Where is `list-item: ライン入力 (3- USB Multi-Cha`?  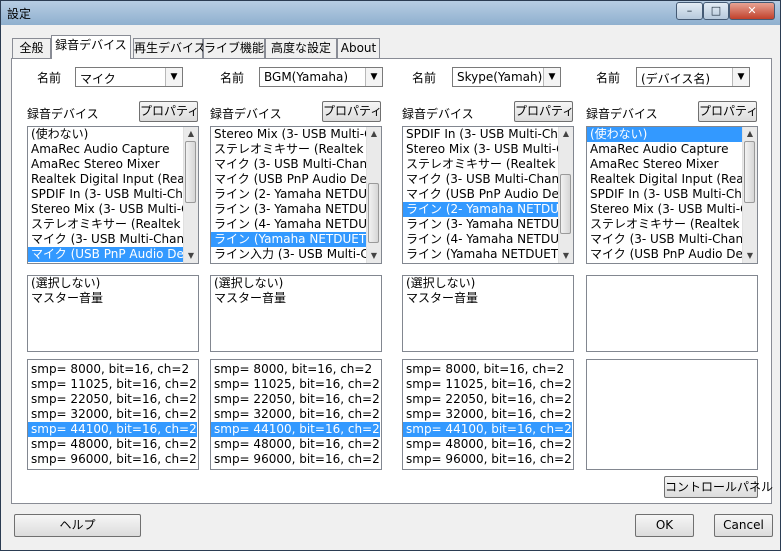
list-item: ライン入力 (3- USB Multi-Cha is located at coordinates (296, 254).